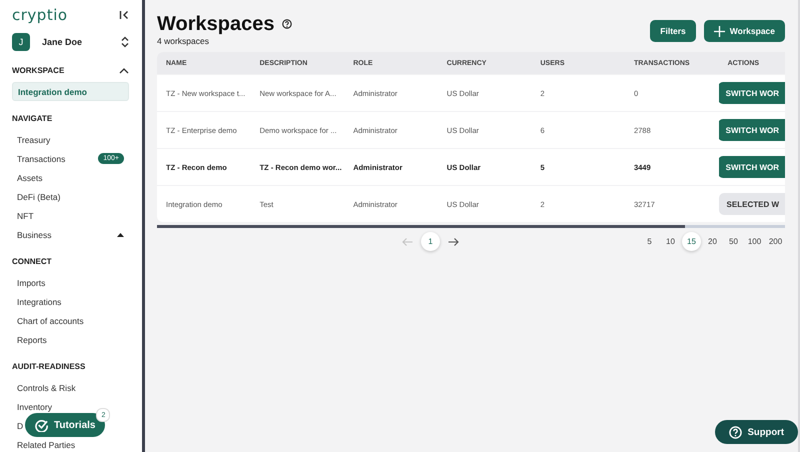 The image size is (800, 452). Describe the element at coordinates (49, 366) in the screenshot. I see `section-title: AUDIT-READINESS` at that location.